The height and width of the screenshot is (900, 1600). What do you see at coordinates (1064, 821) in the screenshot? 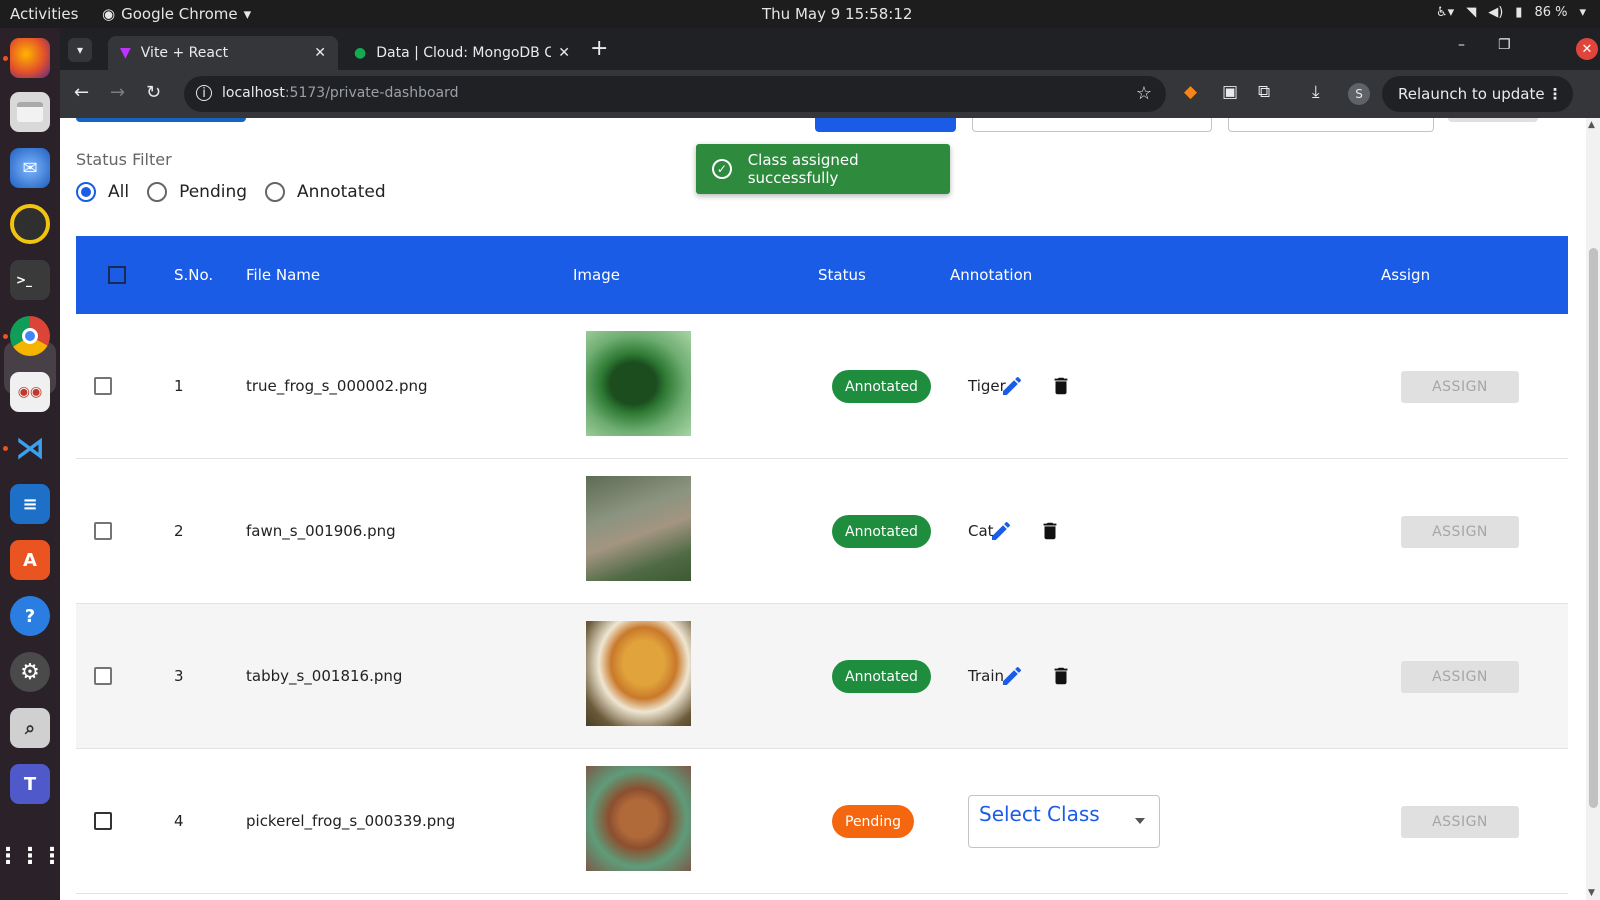
I see `select-class-dropdown: Select Class` at bounding box center [1064, 821].